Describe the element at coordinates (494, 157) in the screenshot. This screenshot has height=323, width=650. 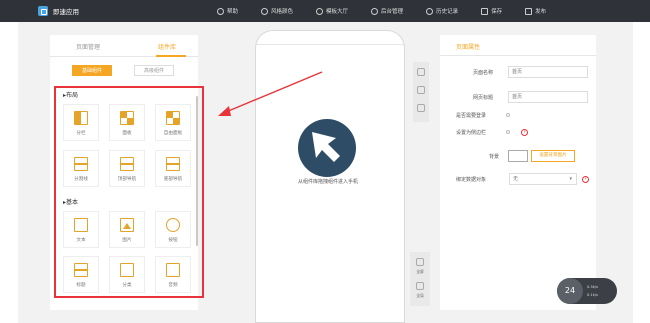
I see `background-label: 背景` at that location.